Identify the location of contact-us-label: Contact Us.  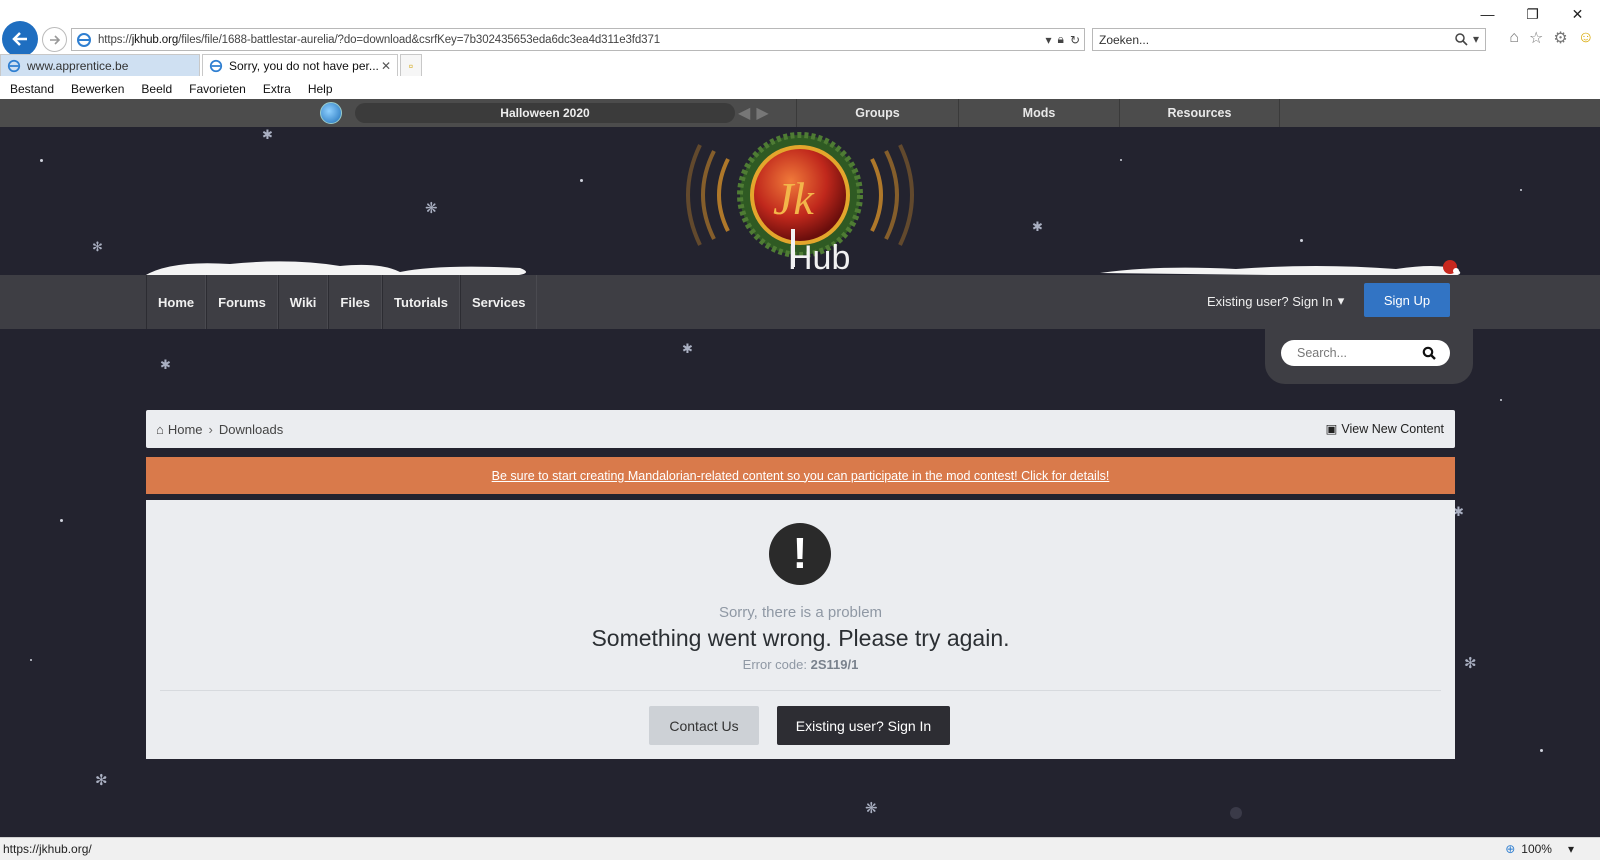
(704, 725).